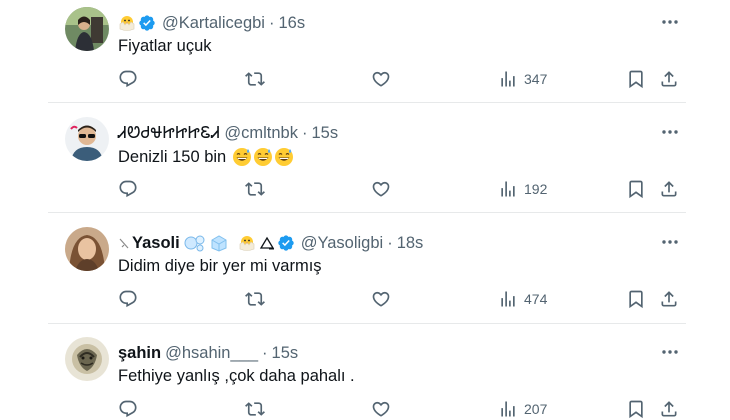 The width and height of the screenshot is (730, 420). What do you see at coordinates (536, 409) in the screenshot?
I see `view-count: 207` at bounding box center [536, 409].